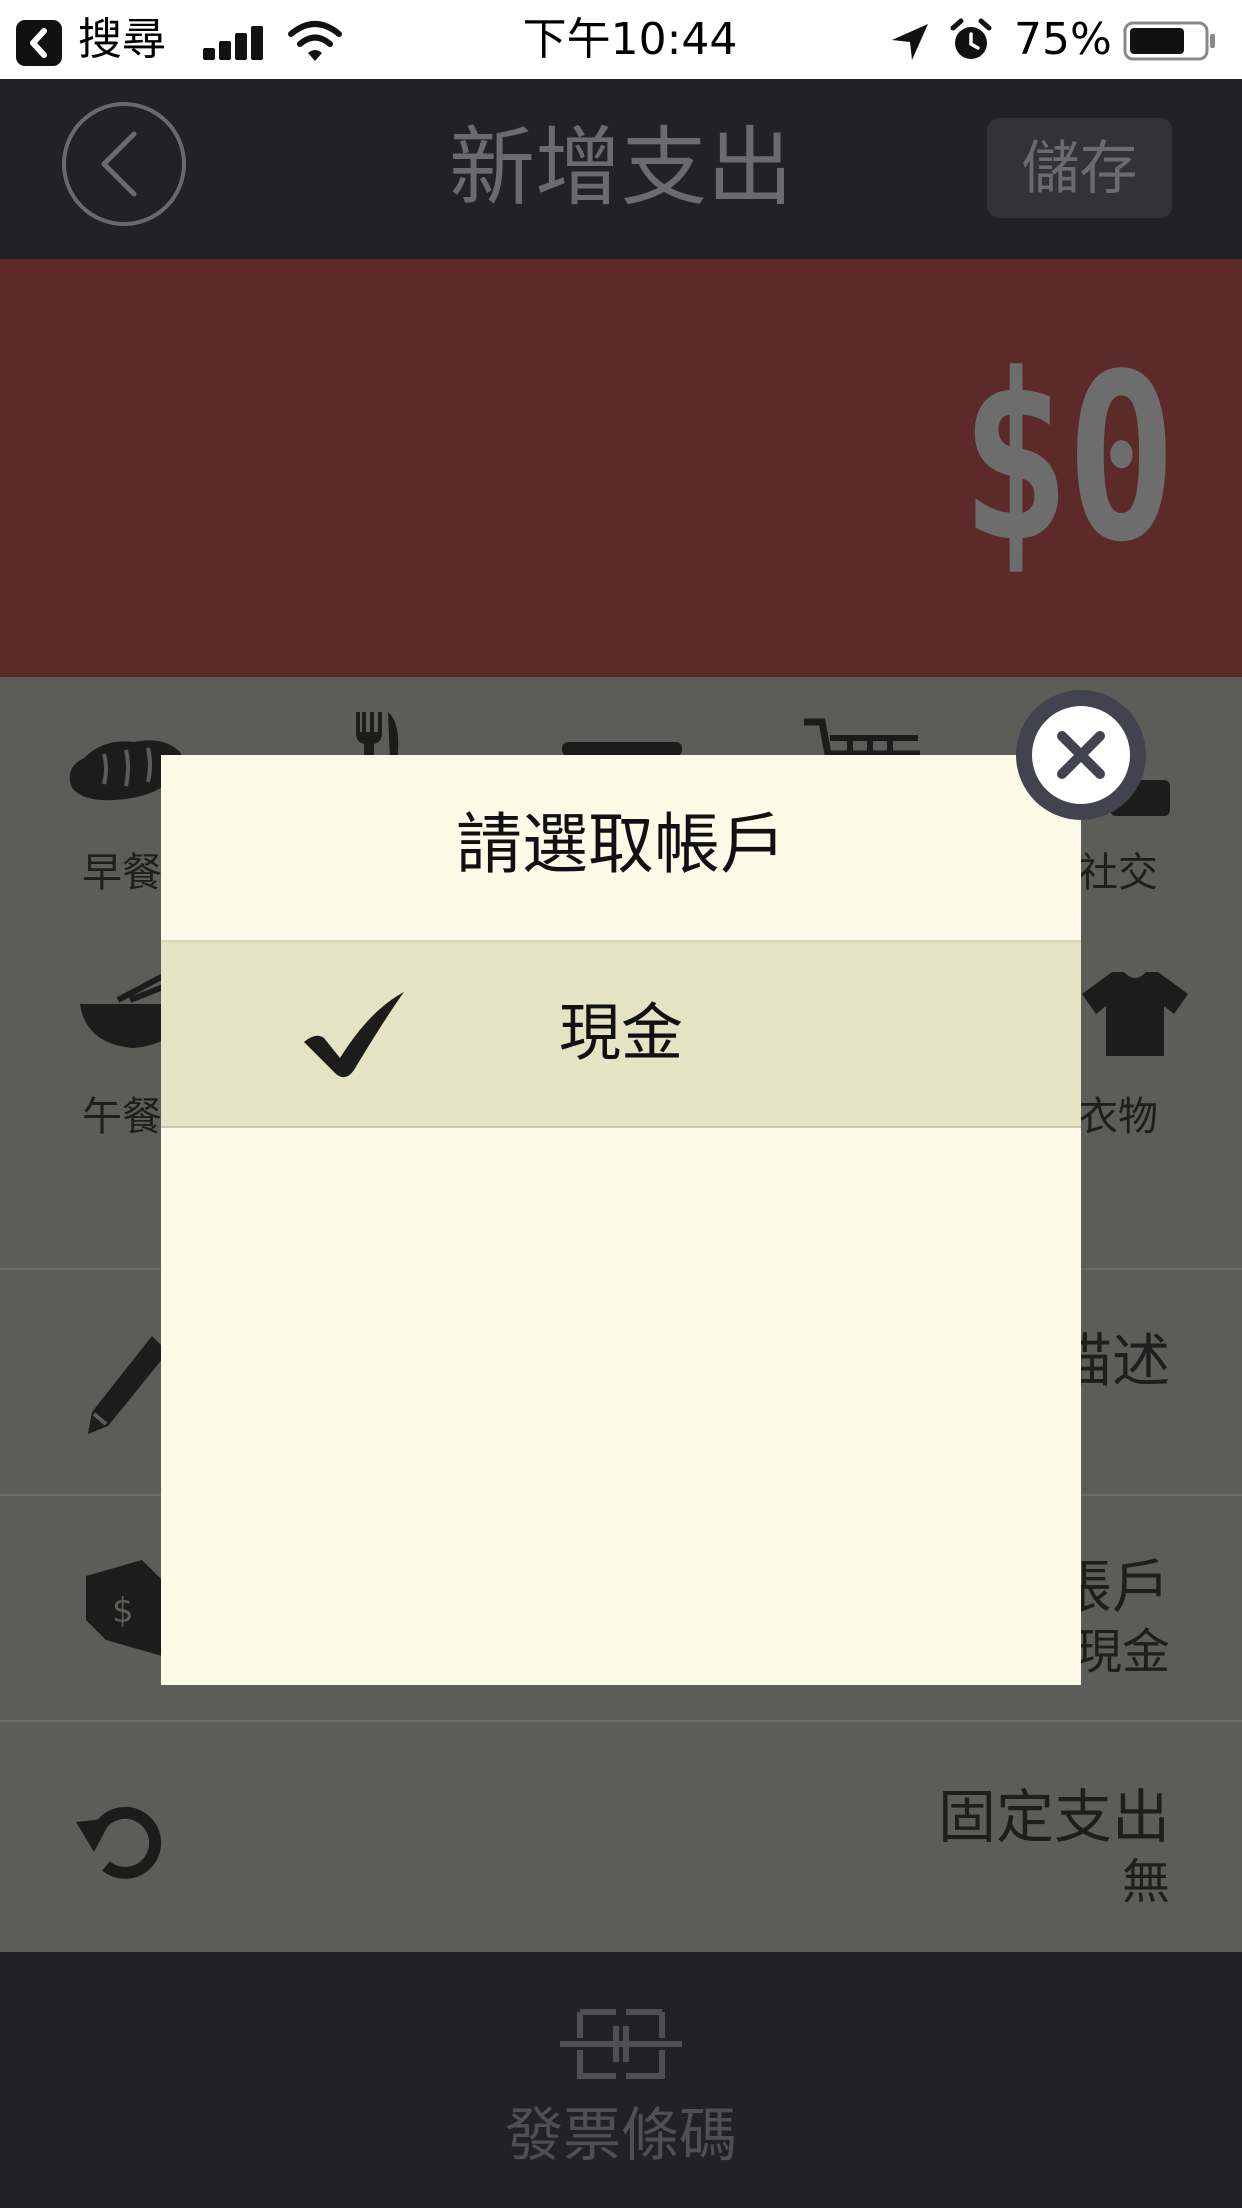 The image size is (1242, 2208). What do you see at coordinates (862, 738) in the screenshot?
I see `cart-icon` at bounding box center [862, 738].